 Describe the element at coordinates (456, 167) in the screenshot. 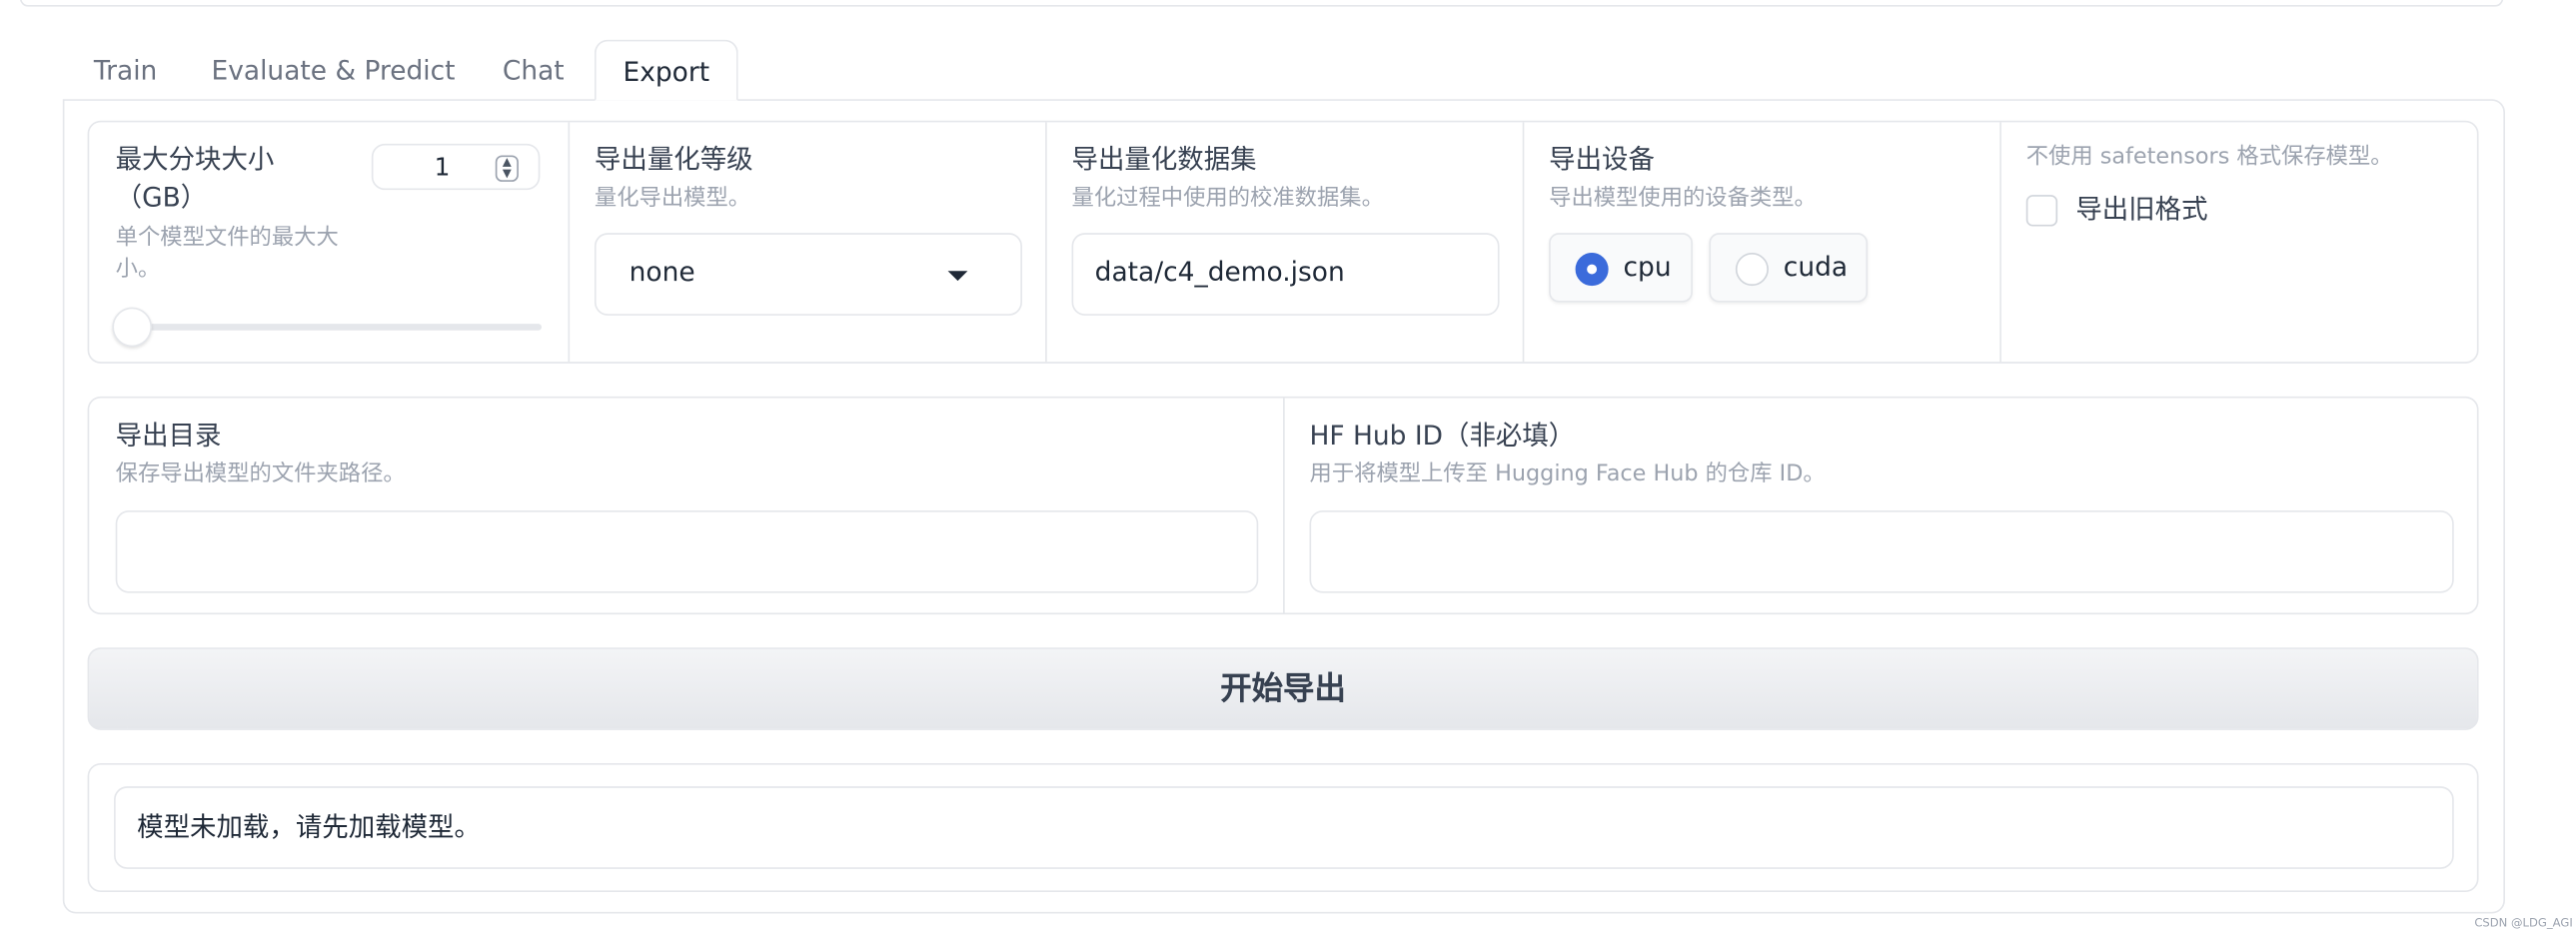

I see `max-shard-size-input: 1 ▲ ▼` at that location.